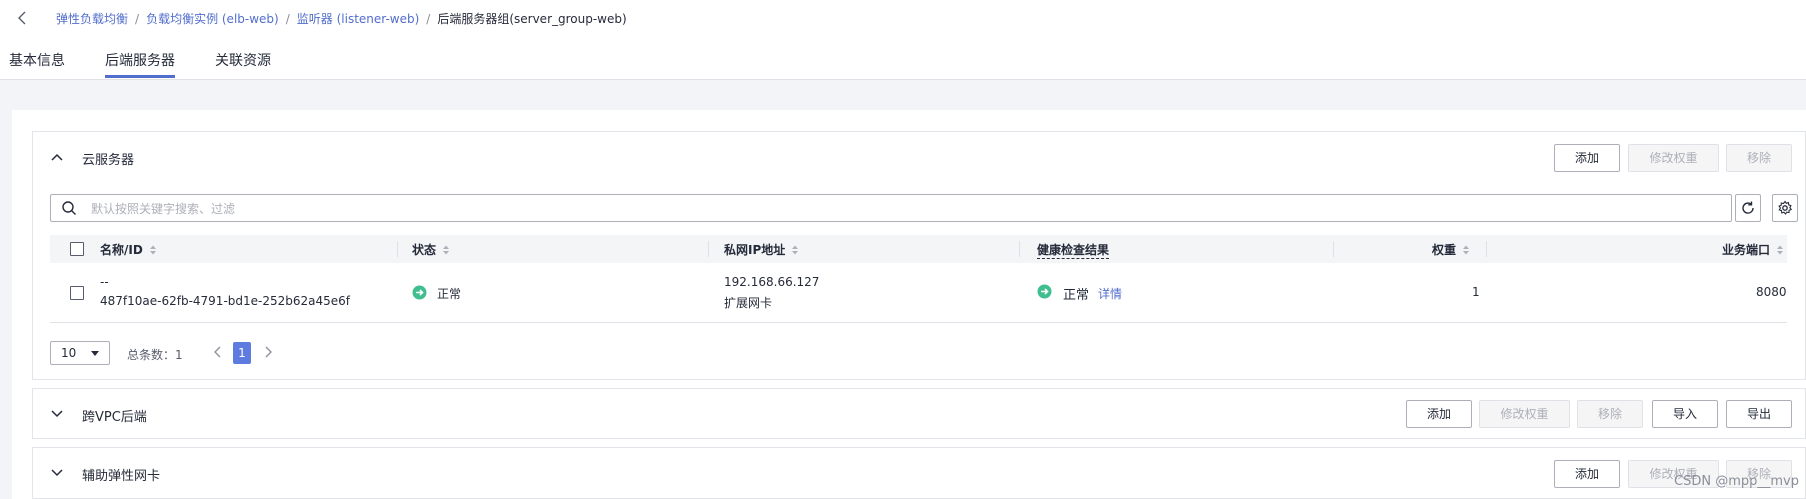  What do you see at coordinates (1076, 295) in the screenshot?
I see `health-status: 正常` at bounding box center [1076, 295].